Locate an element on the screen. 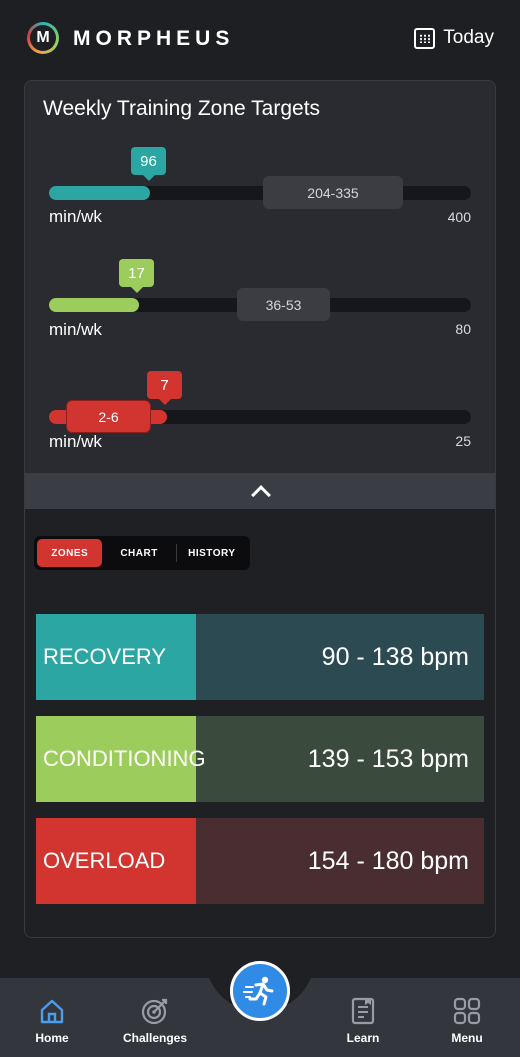 Image resolution: width=520 pixels, height=1057 pixels. view-tabs: ZONES CHART HISTORY is located at coordinates (142, 553).